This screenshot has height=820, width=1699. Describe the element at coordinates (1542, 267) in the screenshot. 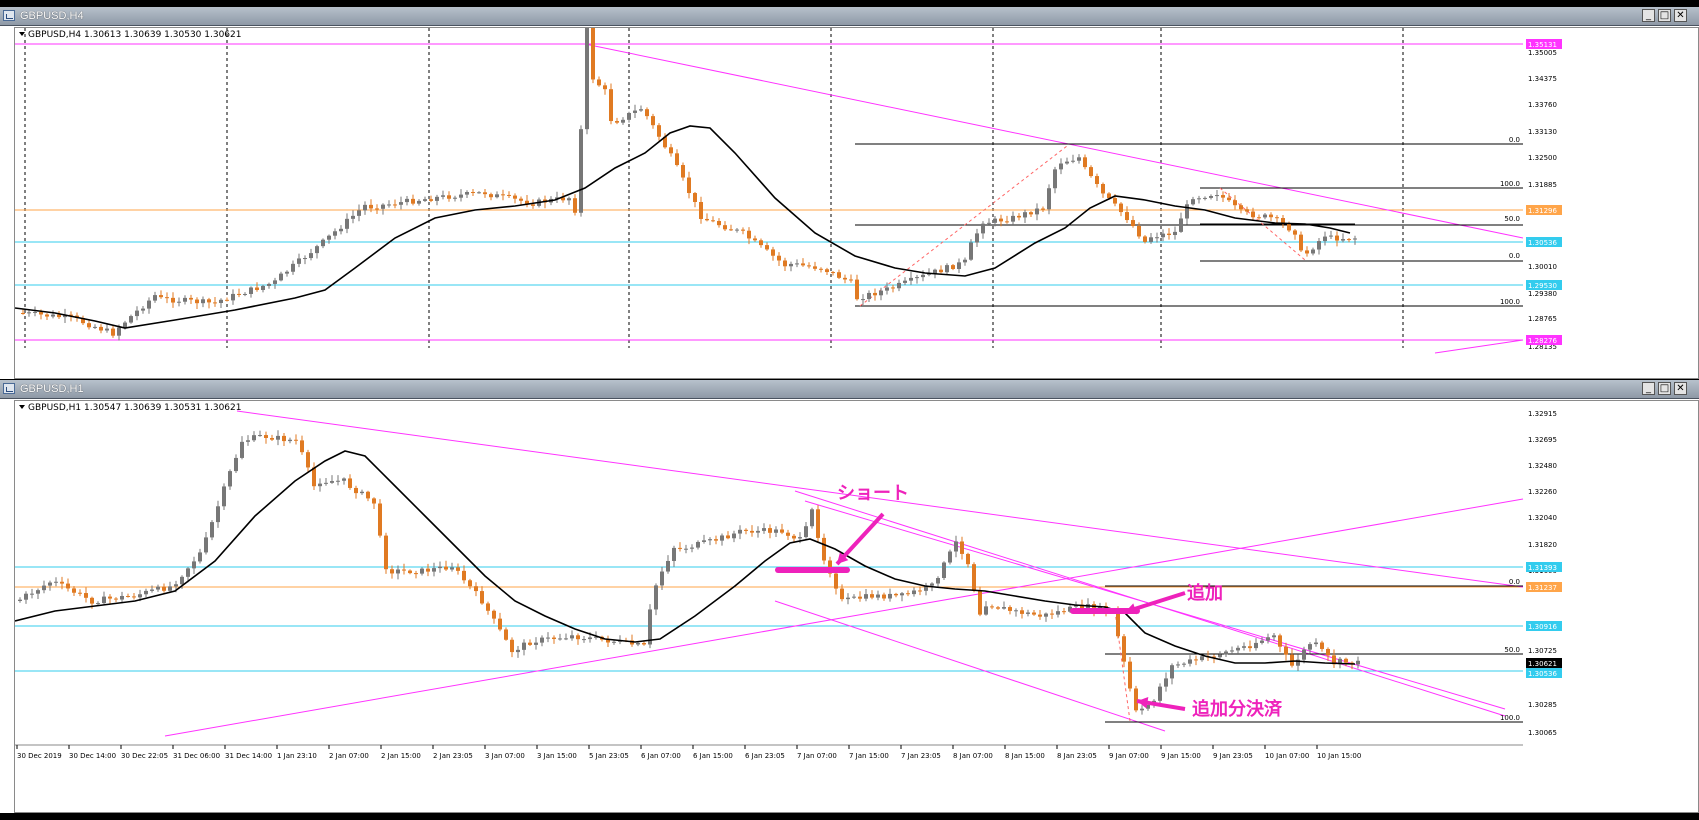

I see `price-axis-label: 1.30010` at that location.